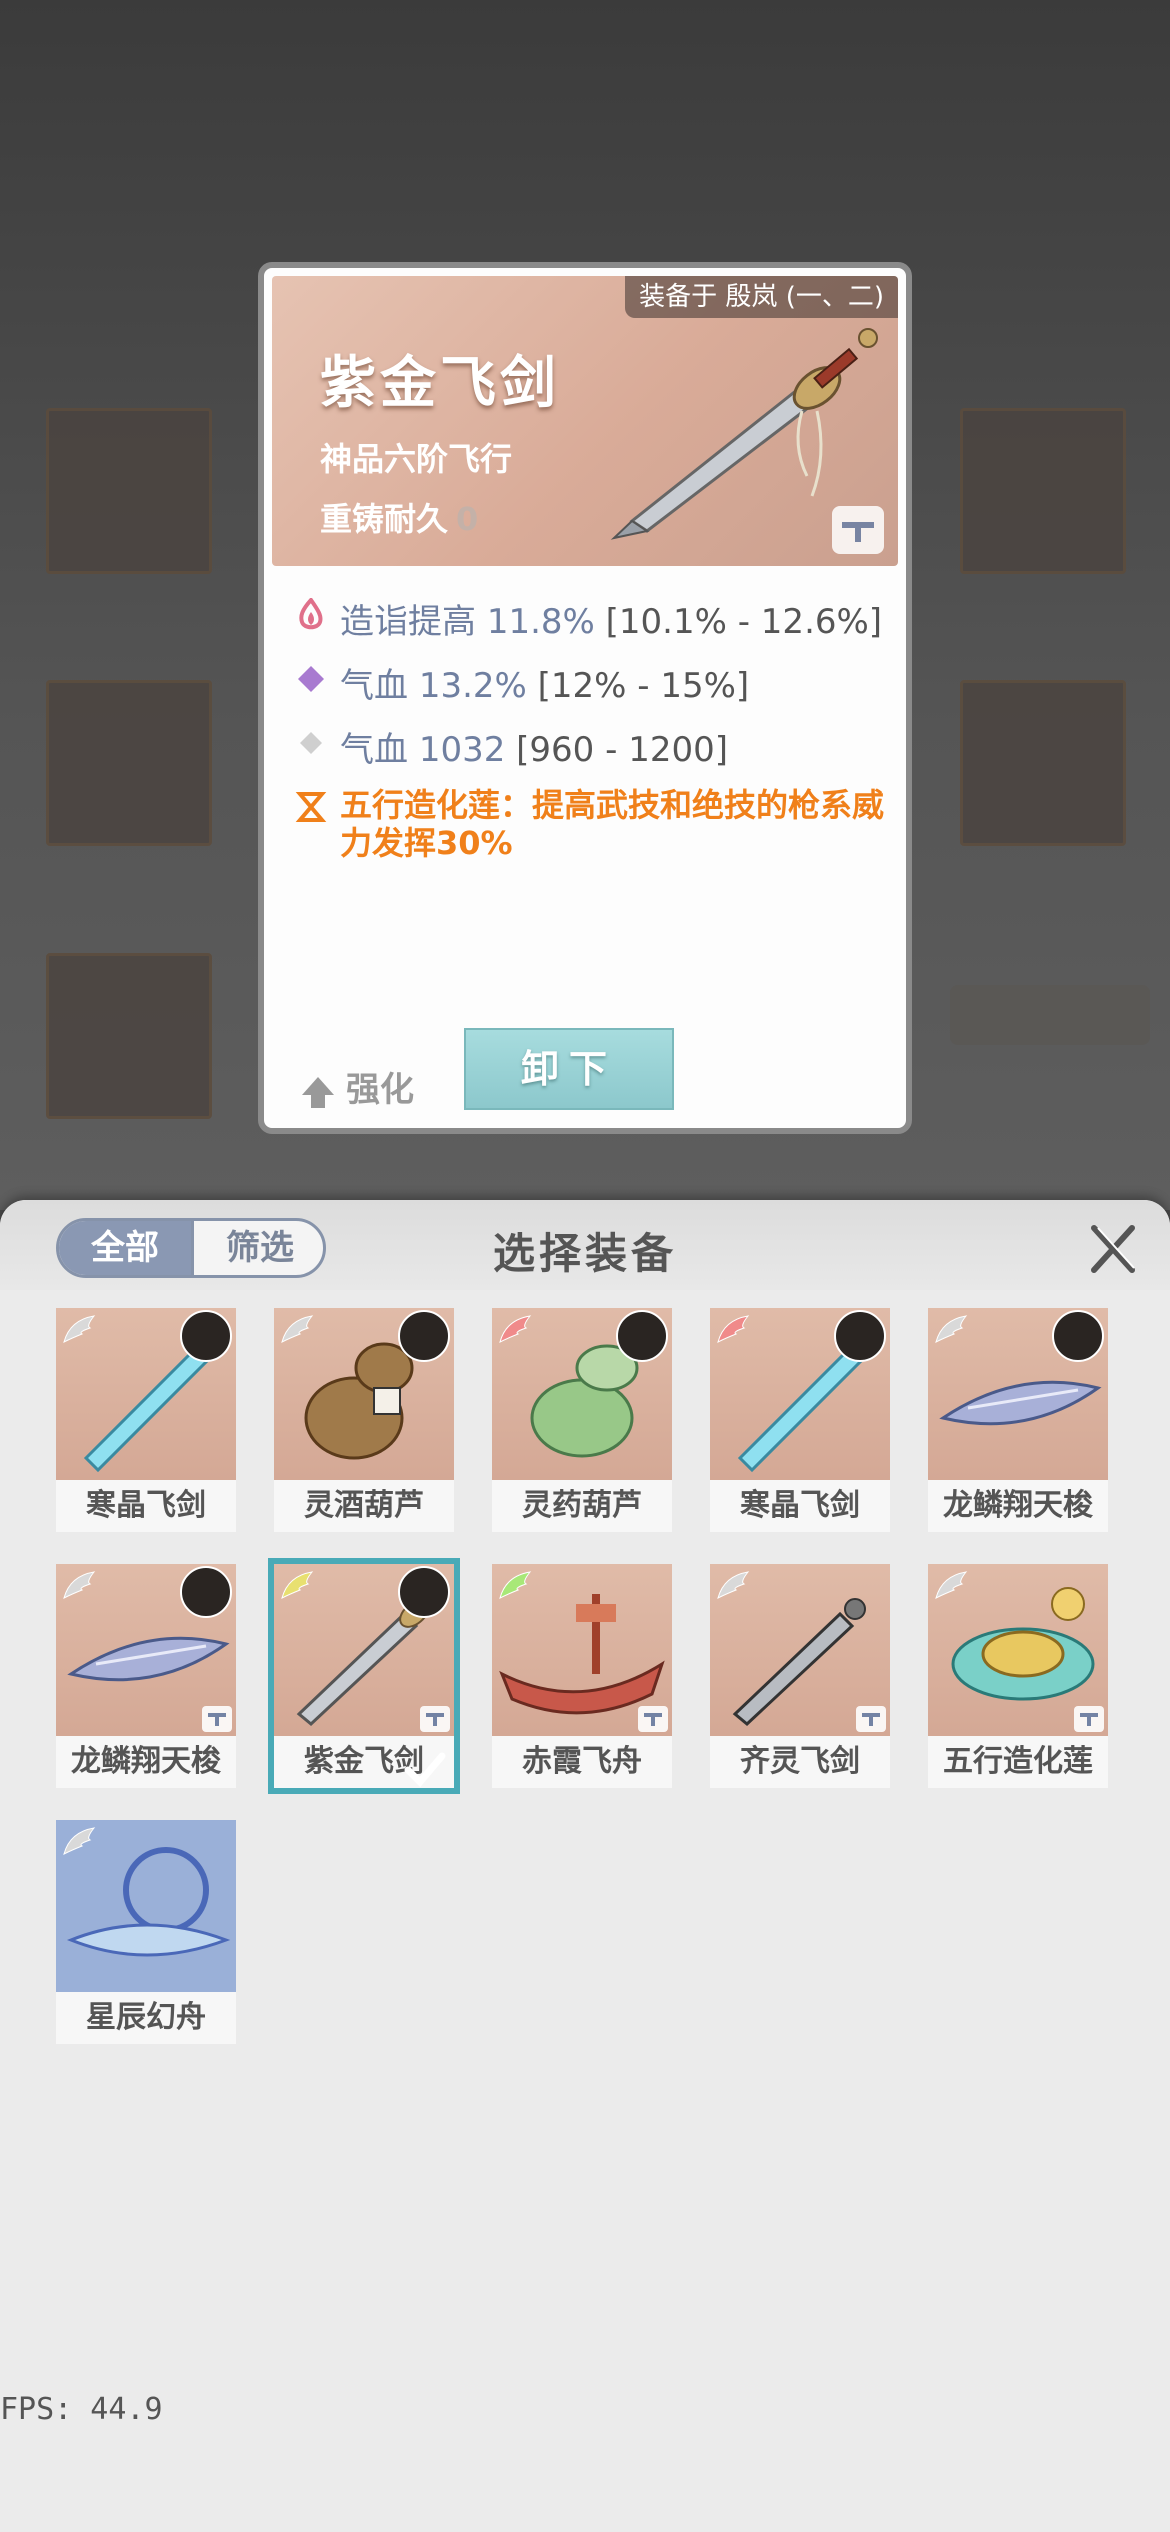  I want to click on equipment-card: 齐灵飞剑, so click(800, 1676).